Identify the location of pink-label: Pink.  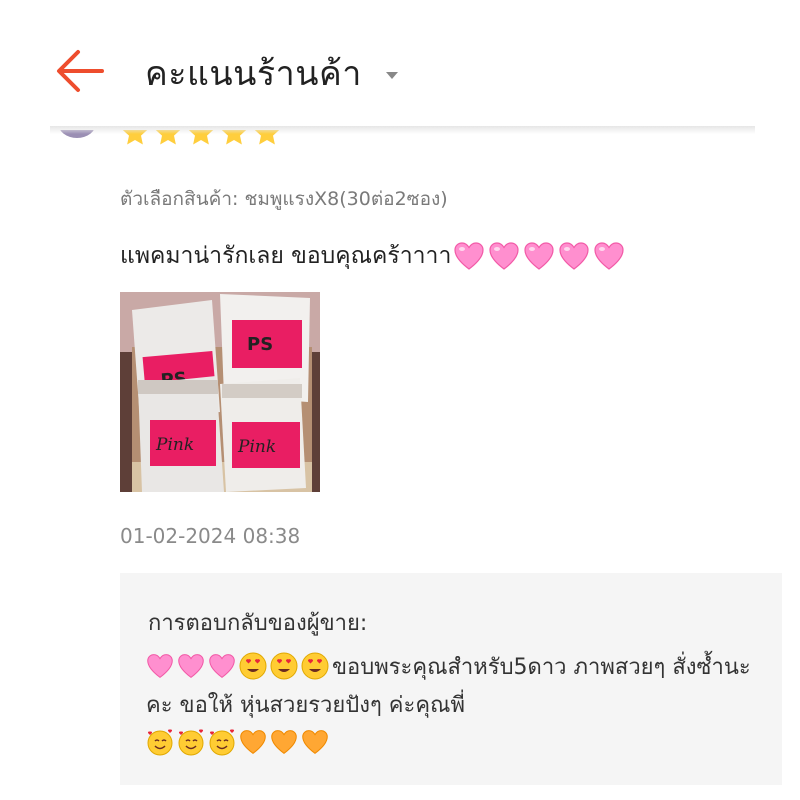
(174, 445).